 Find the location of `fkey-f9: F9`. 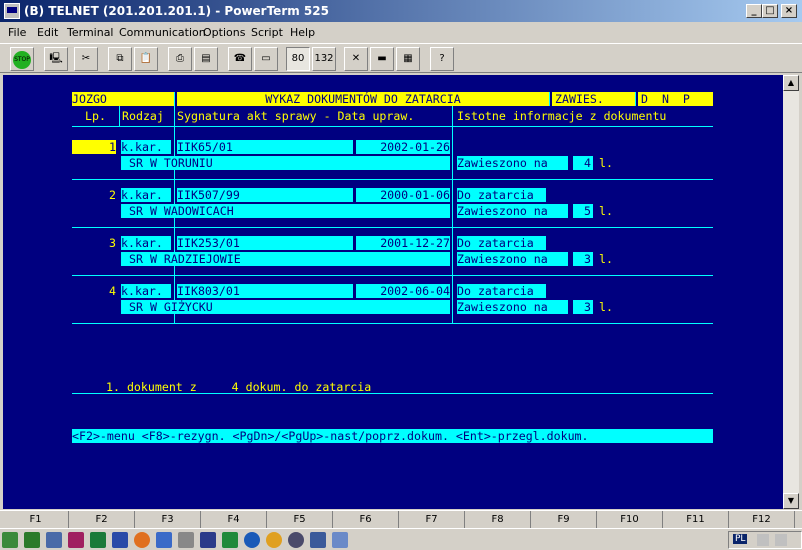

fkey-f9: F9 is located at coordinates (564, 519).